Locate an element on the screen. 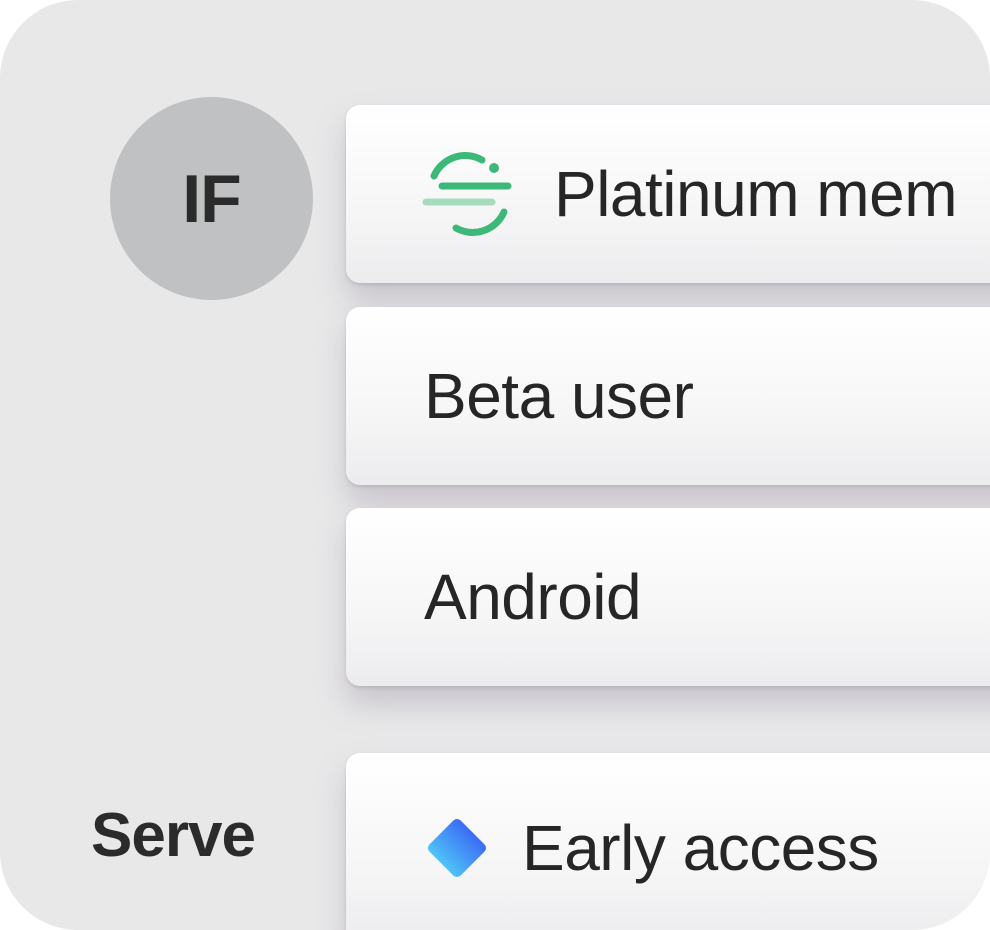  segment-card-beta: Beta user is located at coordinates (668, 396).